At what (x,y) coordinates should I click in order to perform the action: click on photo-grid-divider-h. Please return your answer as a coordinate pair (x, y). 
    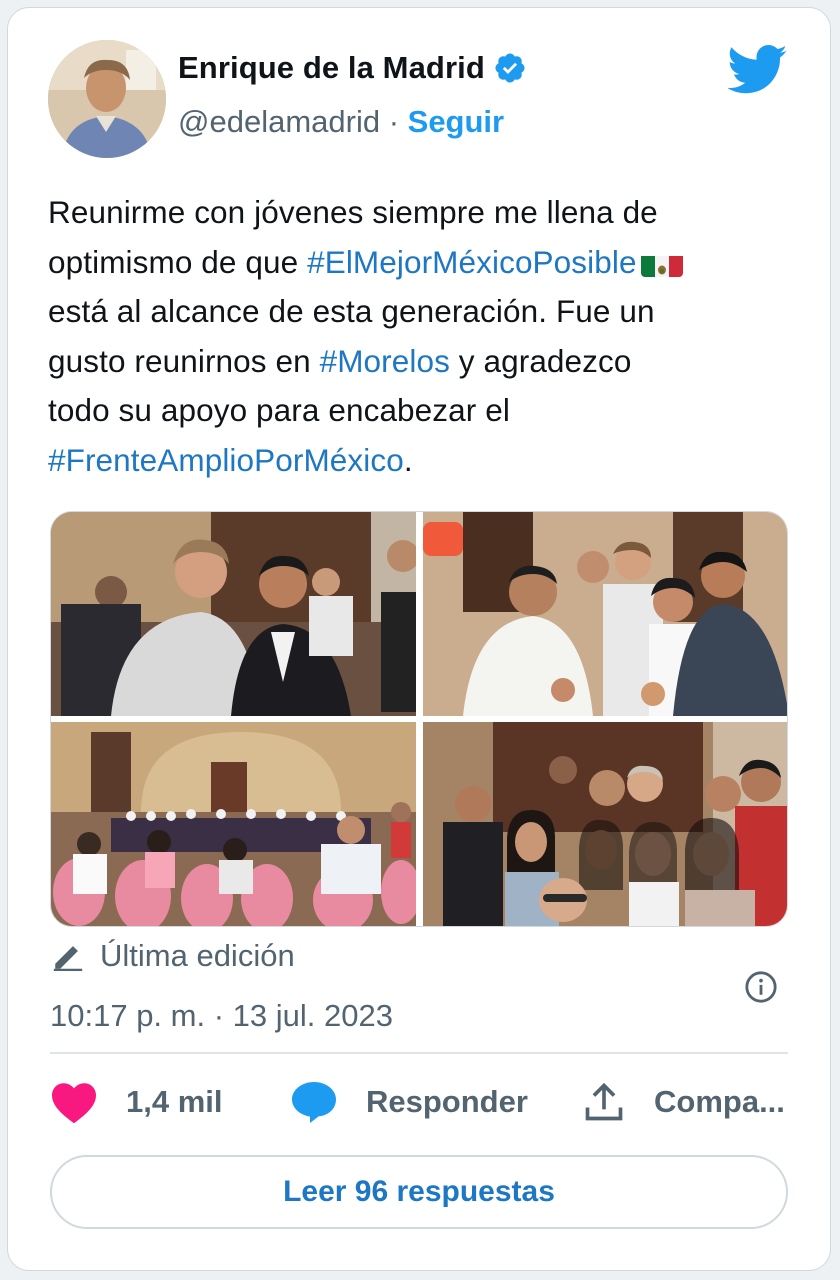
    Looking at the image, I should click on (419, 719).